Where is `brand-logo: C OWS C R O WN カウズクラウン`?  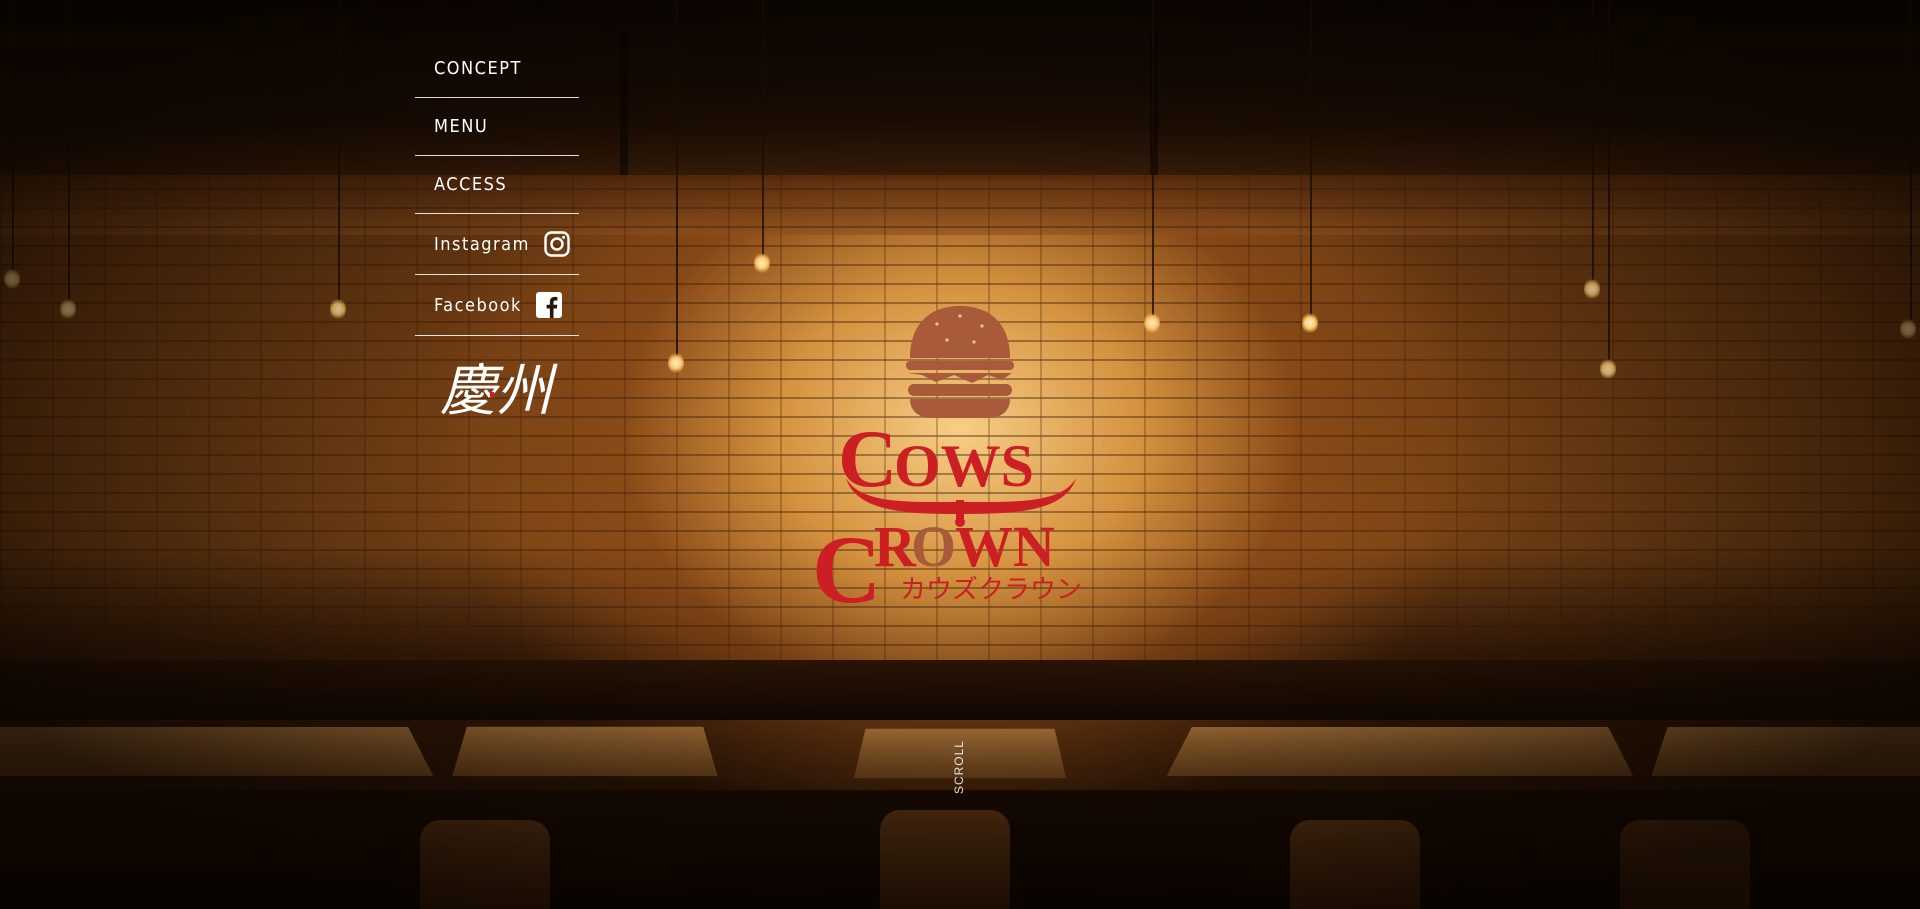 brand-logo: C OWS C R O WN カウズクラウン is located at coordinates (960, 461).